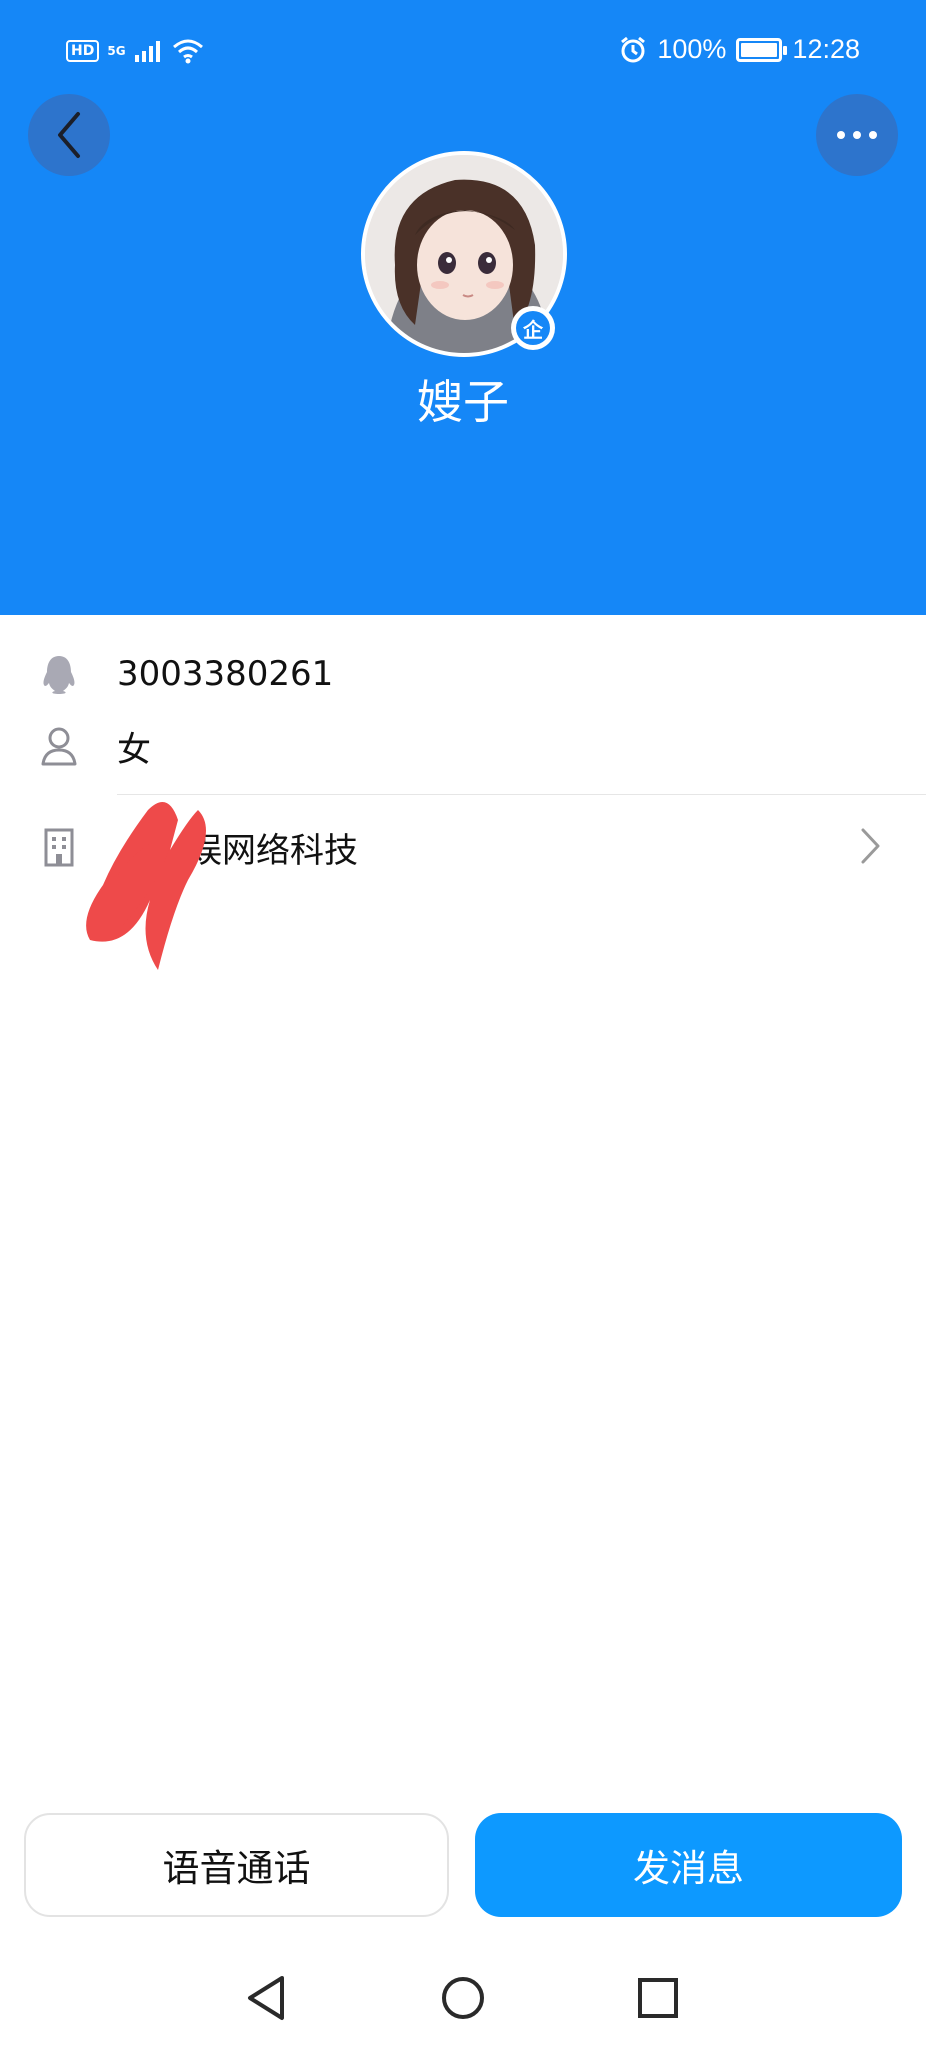 This screenshot has width=926, height=2048. Describe the element at coordinates (463, 55) in the screenshot. I see `status-bar: HD 5G 100% 12:28` at that location.